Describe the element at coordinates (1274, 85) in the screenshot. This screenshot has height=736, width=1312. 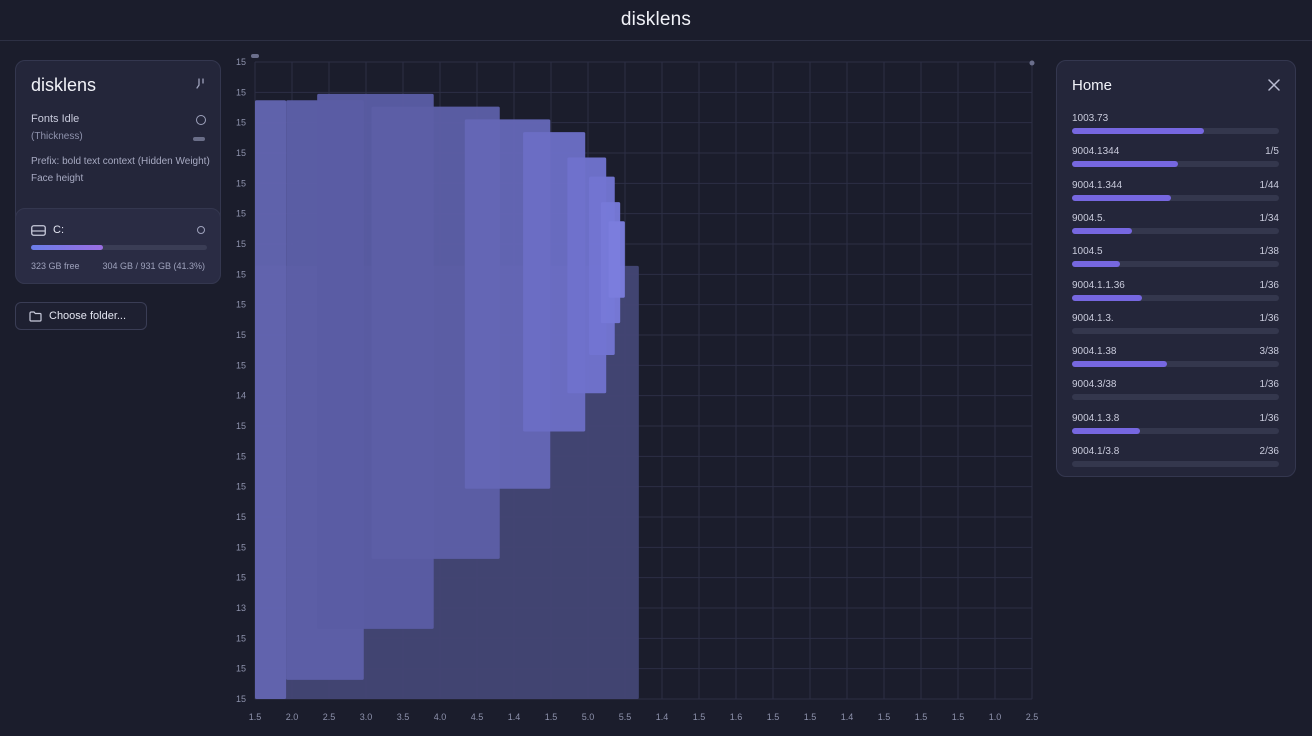
I see `close-icon` at that location.